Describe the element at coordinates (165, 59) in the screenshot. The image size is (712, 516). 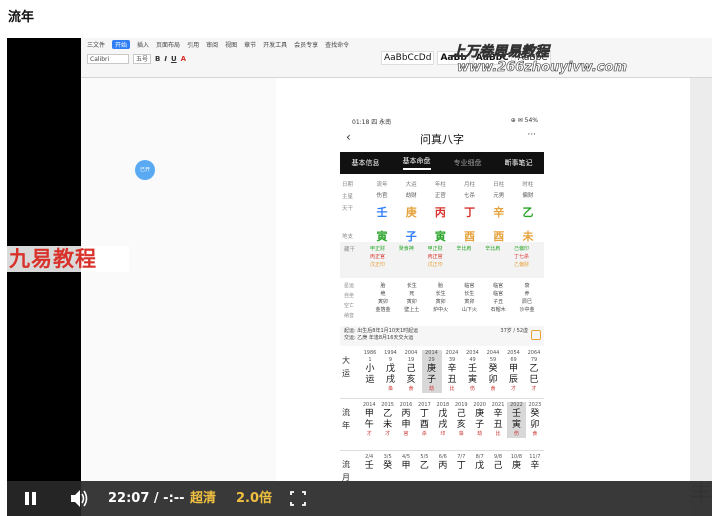
I see `italic-button: I` at that location.